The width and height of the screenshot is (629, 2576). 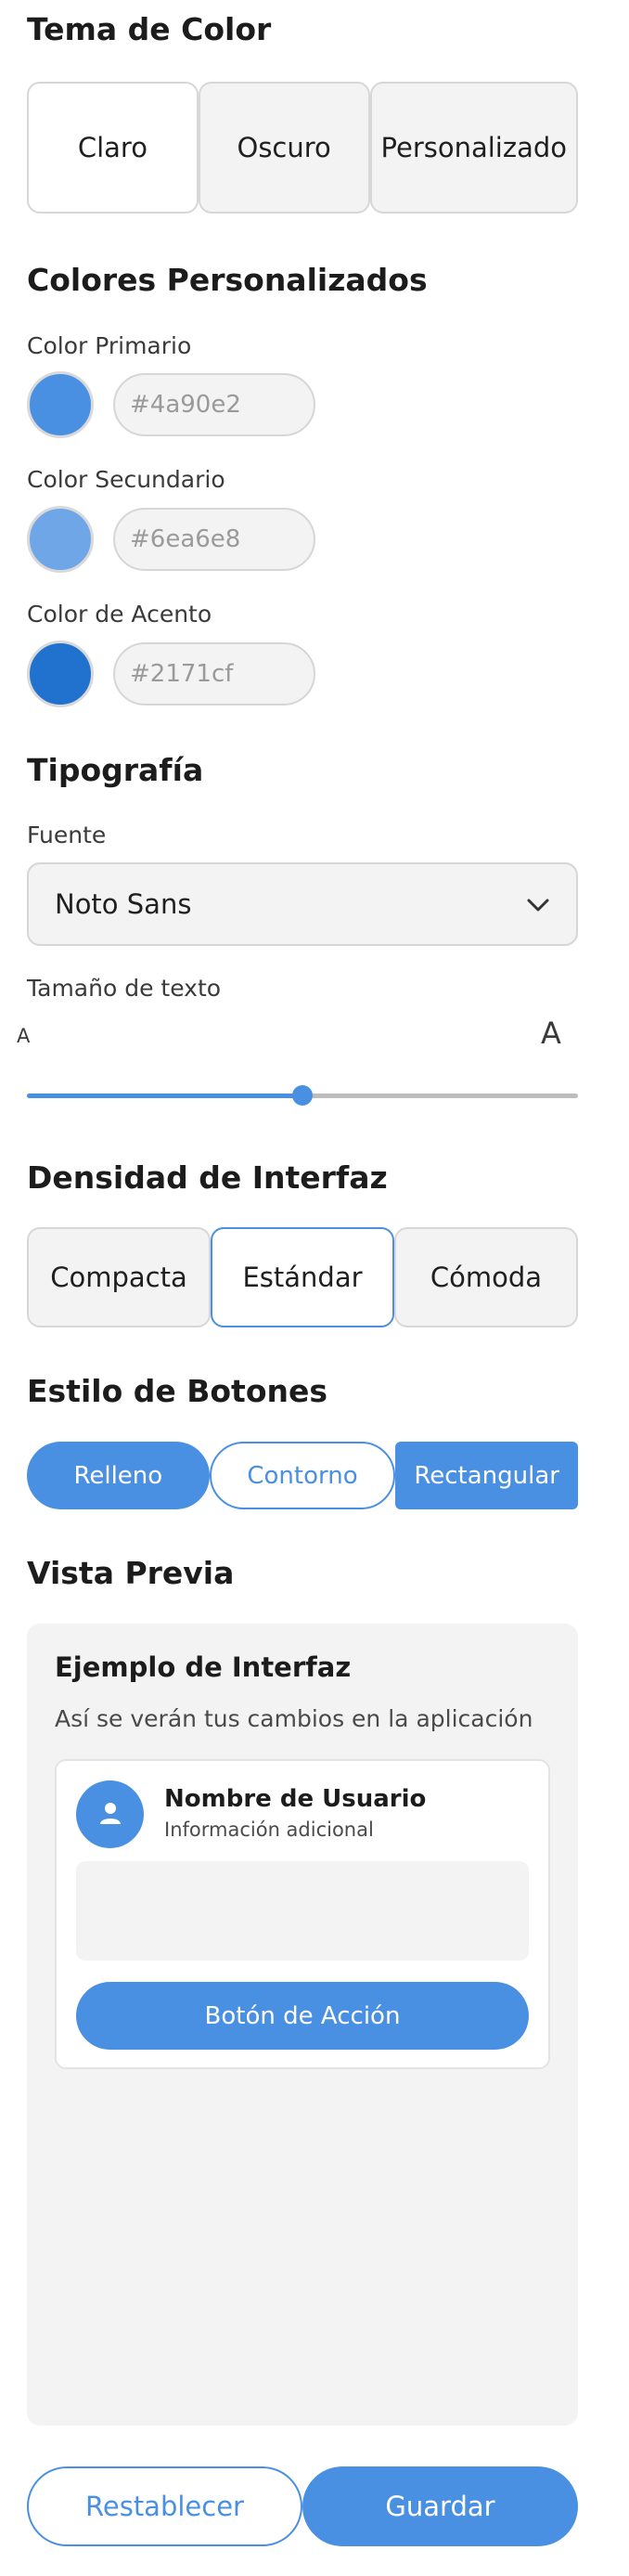 What do you see at coordinates (228, 280) in the screenshot?
I see `custom-colors-title: Colores Personalizados` at bounding box center [228, 280].